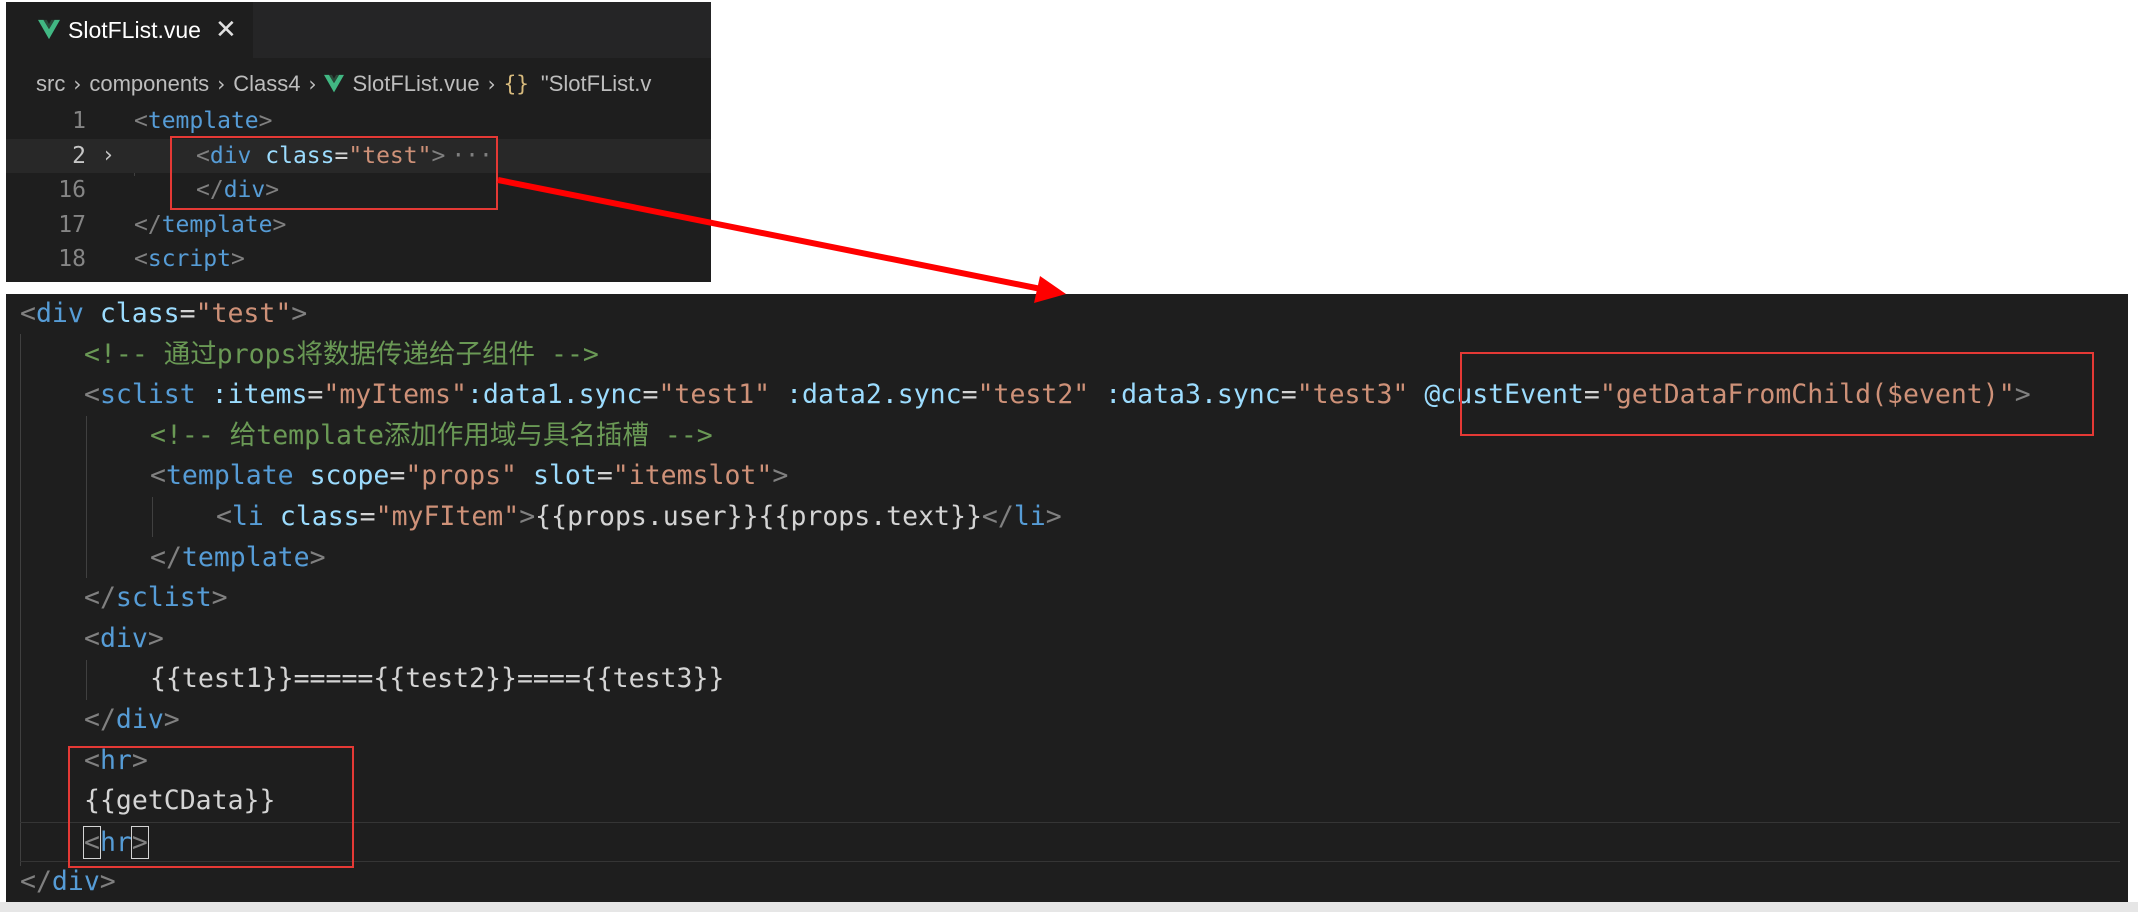 This screenshot has height=912, width=2138. Describe the element at coordinates (134, 29) in the screenshot. I see `tab-label: SlotFList.vue` at that location.